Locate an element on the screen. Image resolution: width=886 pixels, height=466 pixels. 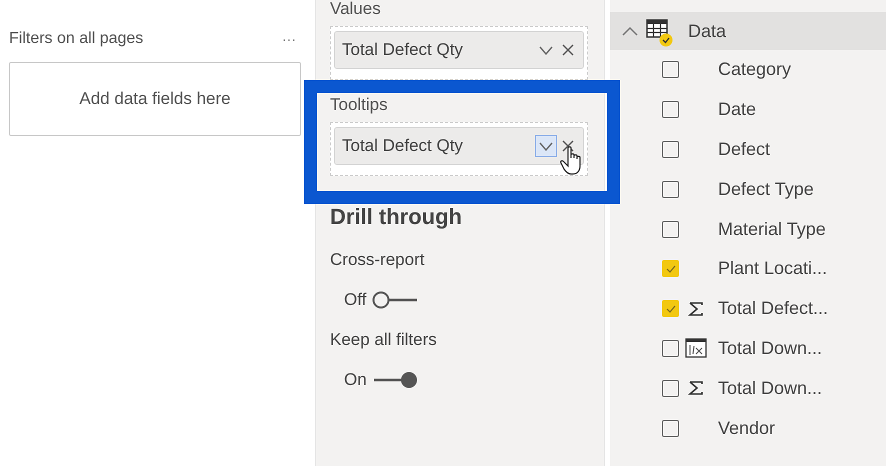
section-heading: Drill through is located at coordinates (396, 217).